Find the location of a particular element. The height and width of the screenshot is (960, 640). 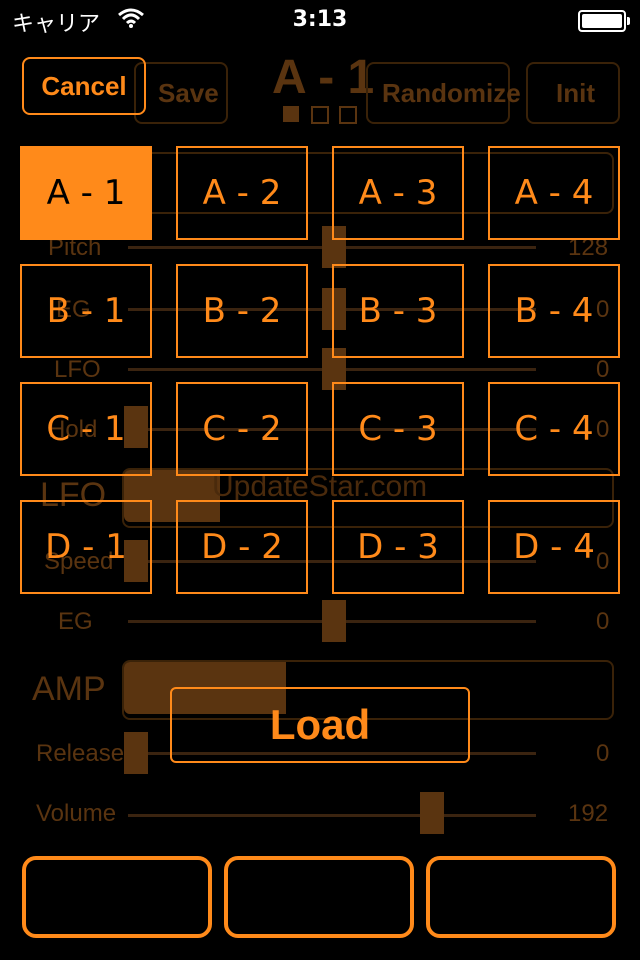

patch-a4: A - 4 is located at coordinates (554, 193).